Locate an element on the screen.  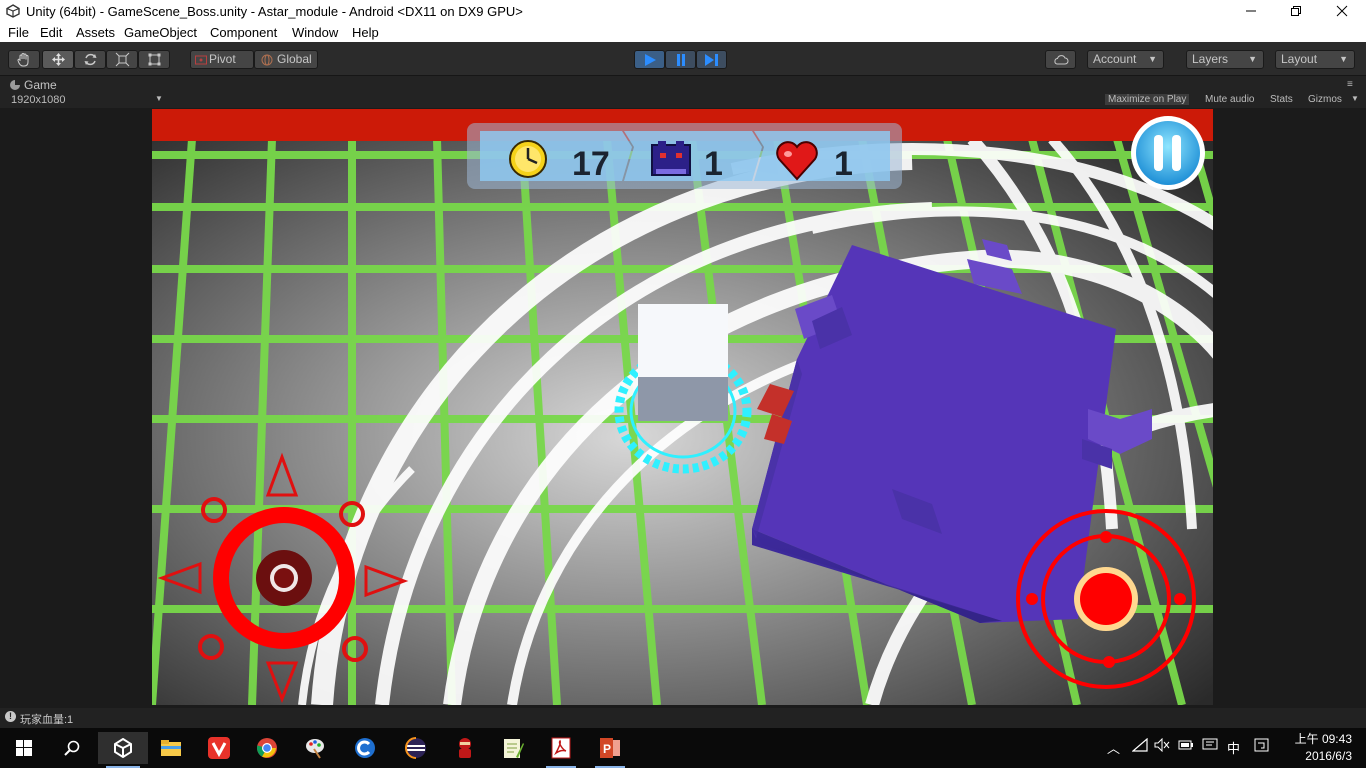
restore-icon is located at coordinates (1296, 11).